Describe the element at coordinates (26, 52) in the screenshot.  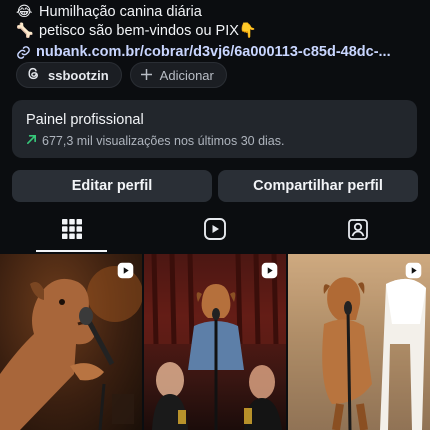
I see `link-icon` at that location.